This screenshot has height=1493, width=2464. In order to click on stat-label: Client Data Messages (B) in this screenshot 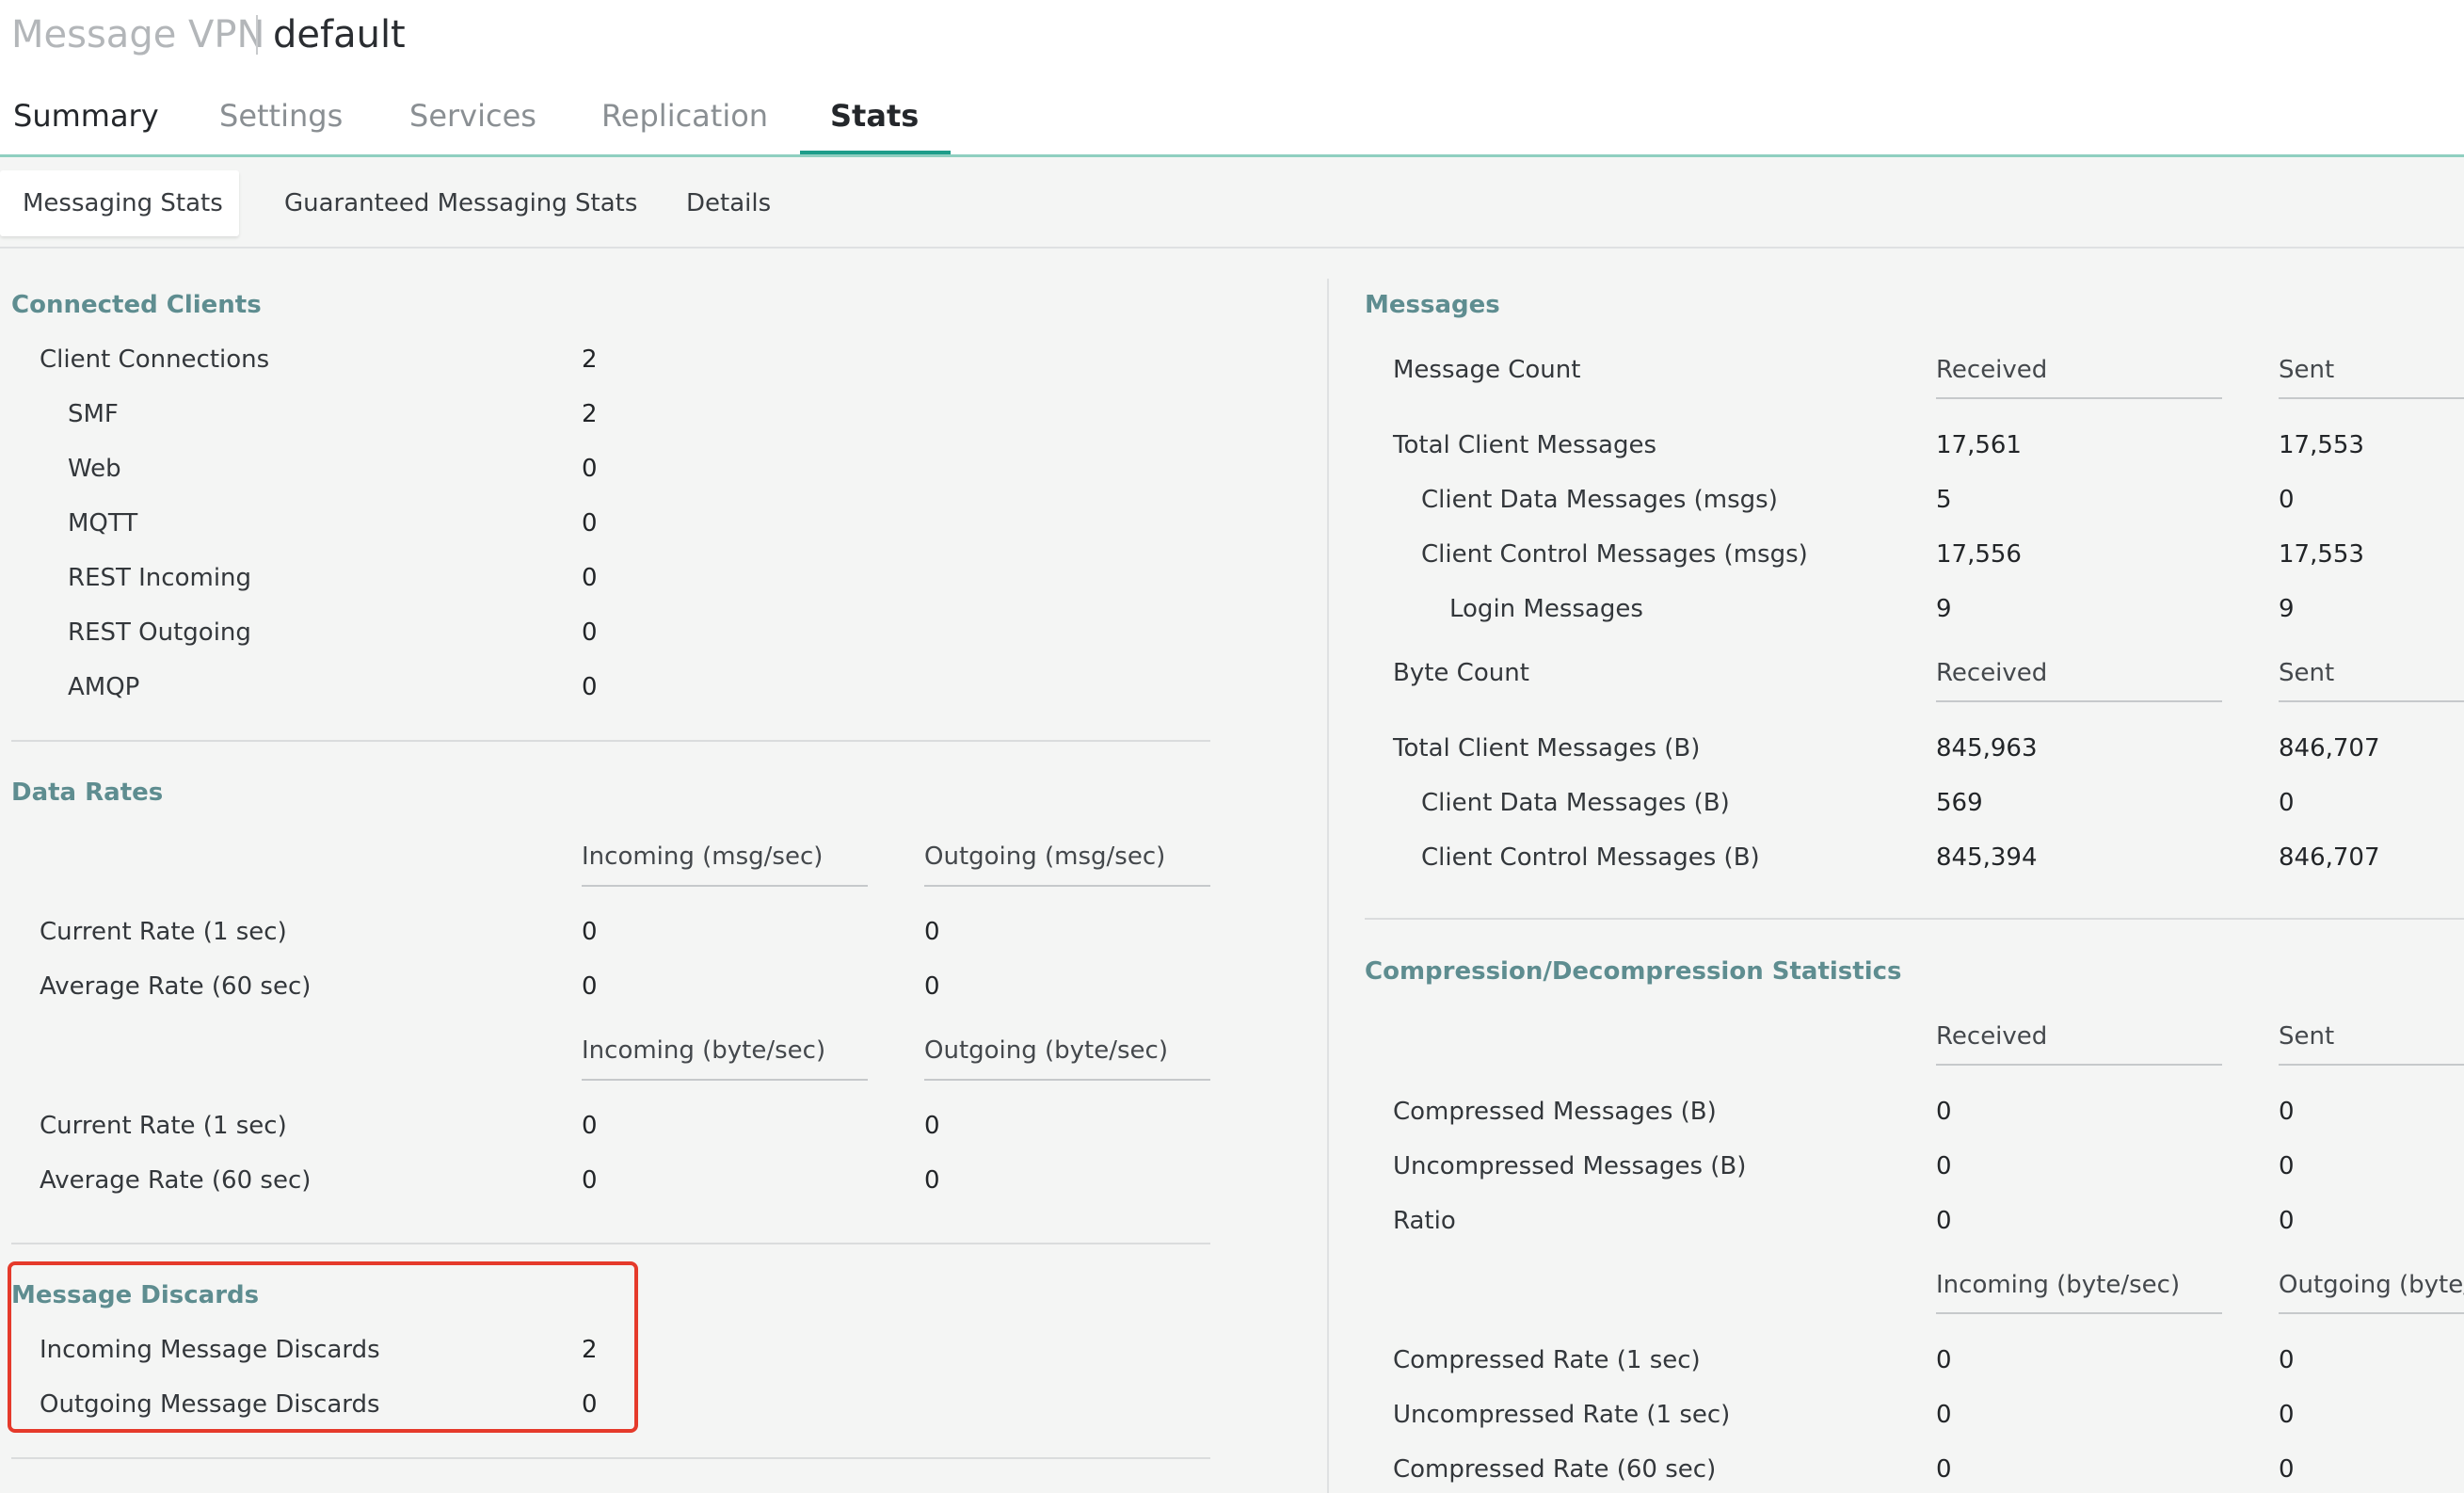, I will do `click(1575, 803)`.